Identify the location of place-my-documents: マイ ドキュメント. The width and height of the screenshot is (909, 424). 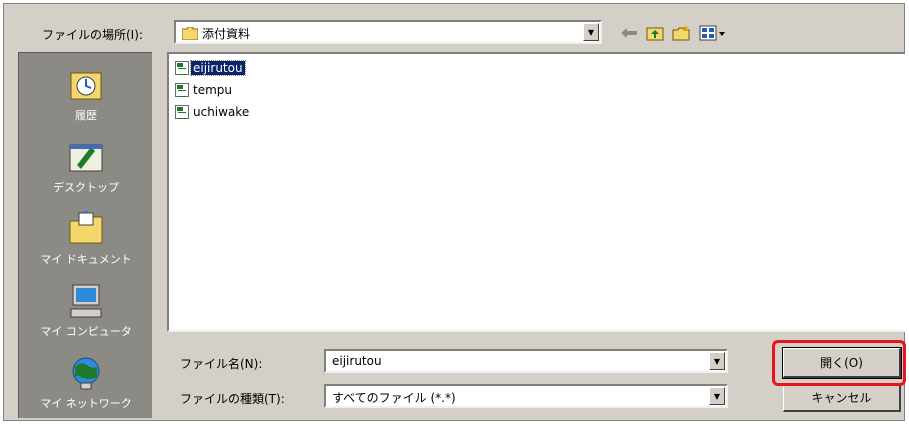
(86, 238).